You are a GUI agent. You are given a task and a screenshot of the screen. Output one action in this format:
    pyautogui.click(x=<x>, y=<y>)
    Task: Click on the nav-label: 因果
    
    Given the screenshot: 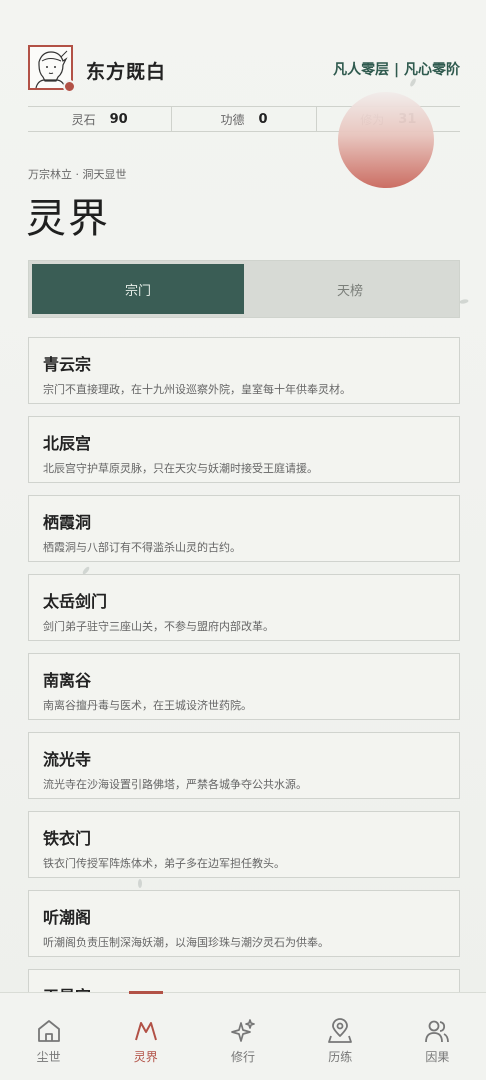 What is the action you would take?
    pyautogui.click(x=437, y=1057)
    